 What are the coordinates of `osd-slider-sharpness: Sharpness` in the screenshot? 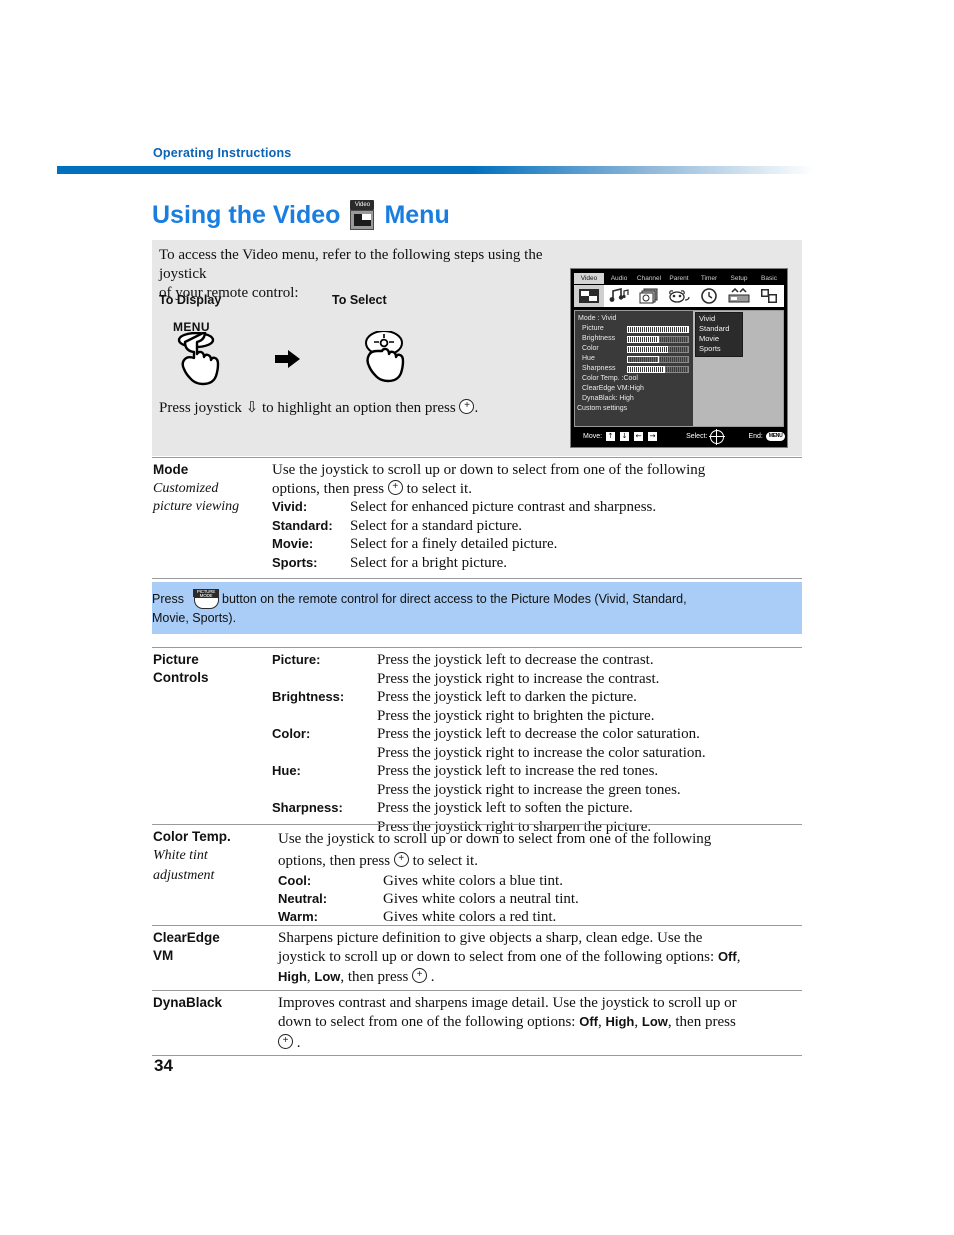 It's located at (634, 369).